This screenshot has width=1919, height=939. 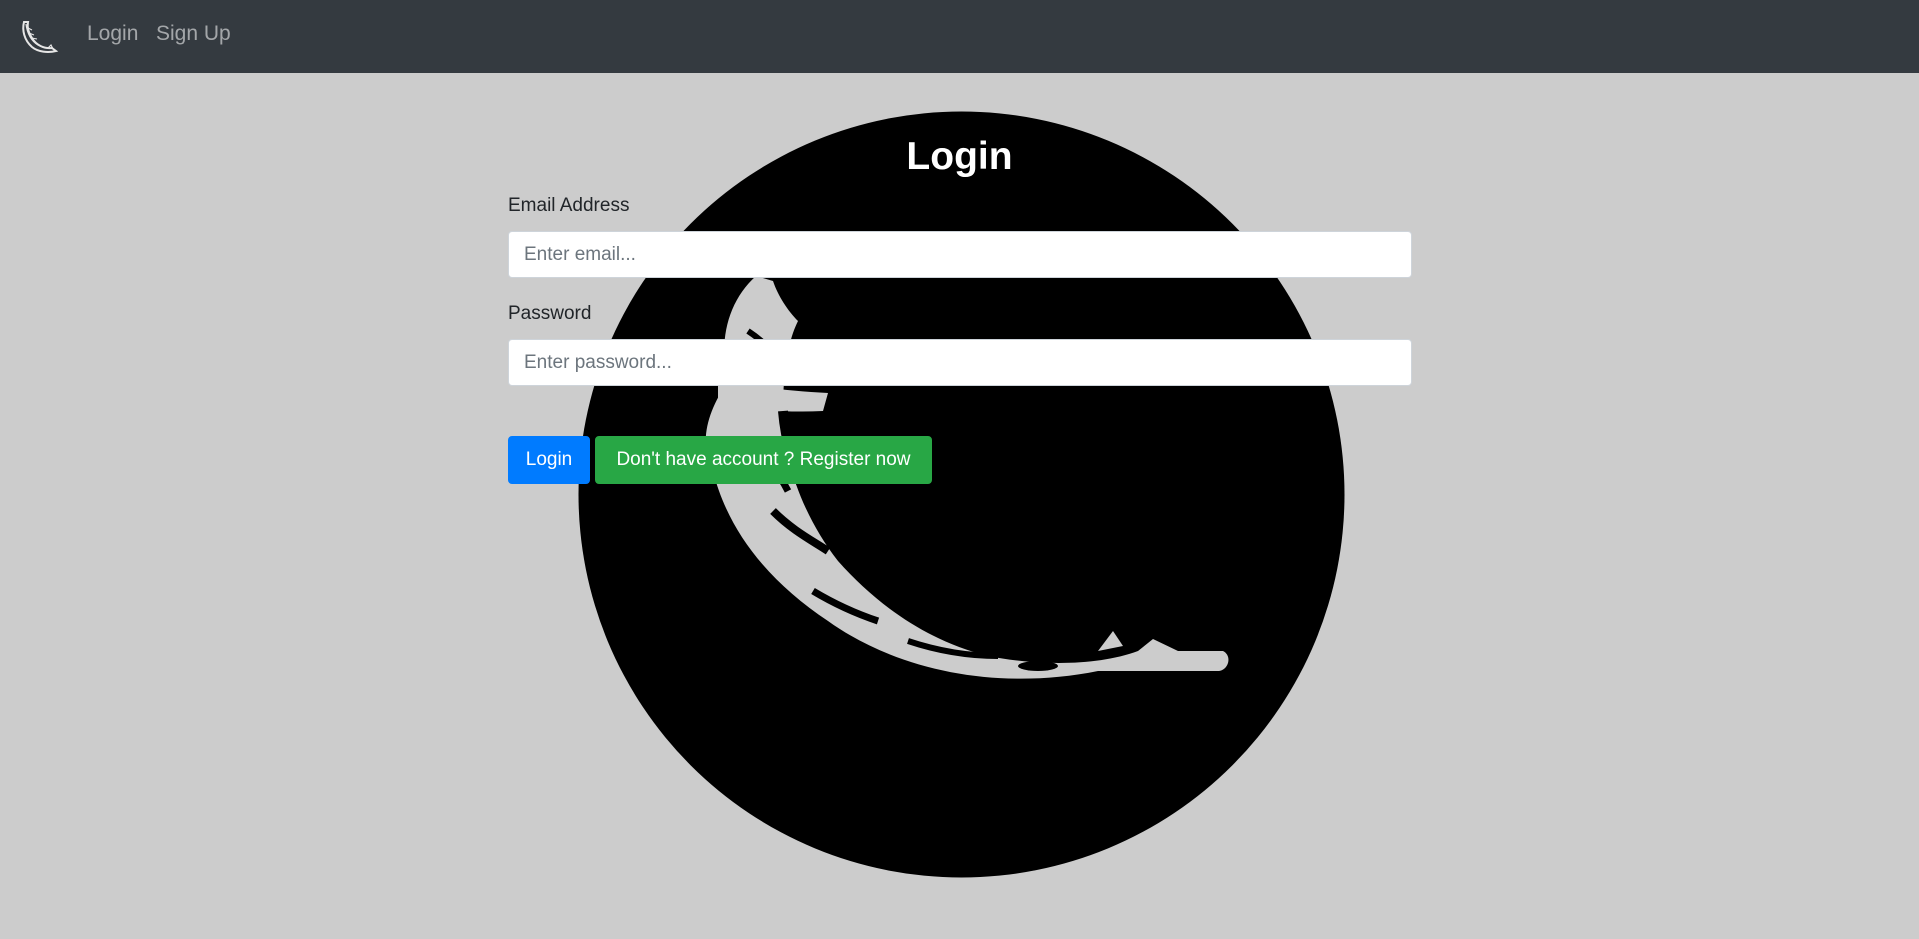 I want to click on brand-logo-icon, so click(x=39, y=37).